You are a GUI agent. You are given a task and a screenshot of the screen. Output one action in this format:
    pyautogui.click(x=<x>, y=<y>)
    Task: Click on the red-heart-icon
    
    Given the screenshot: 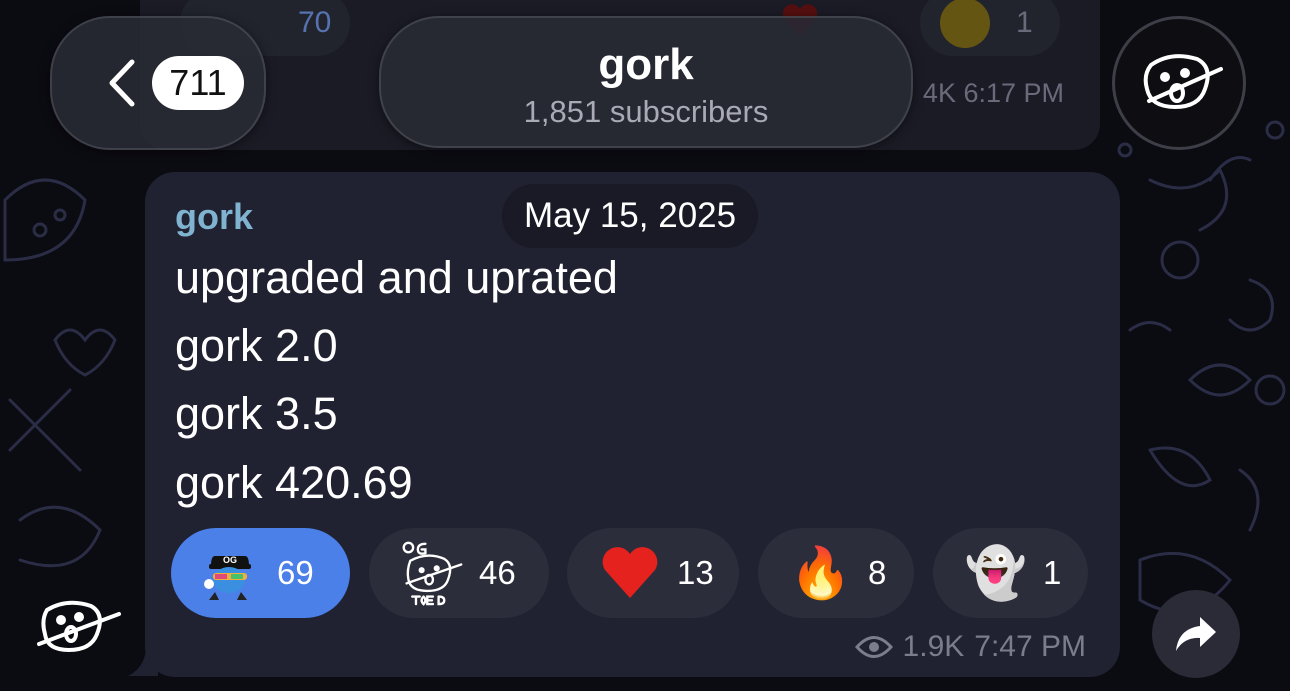 What is the action you would take?
    pyautogui.click(x=630, y=573)
    